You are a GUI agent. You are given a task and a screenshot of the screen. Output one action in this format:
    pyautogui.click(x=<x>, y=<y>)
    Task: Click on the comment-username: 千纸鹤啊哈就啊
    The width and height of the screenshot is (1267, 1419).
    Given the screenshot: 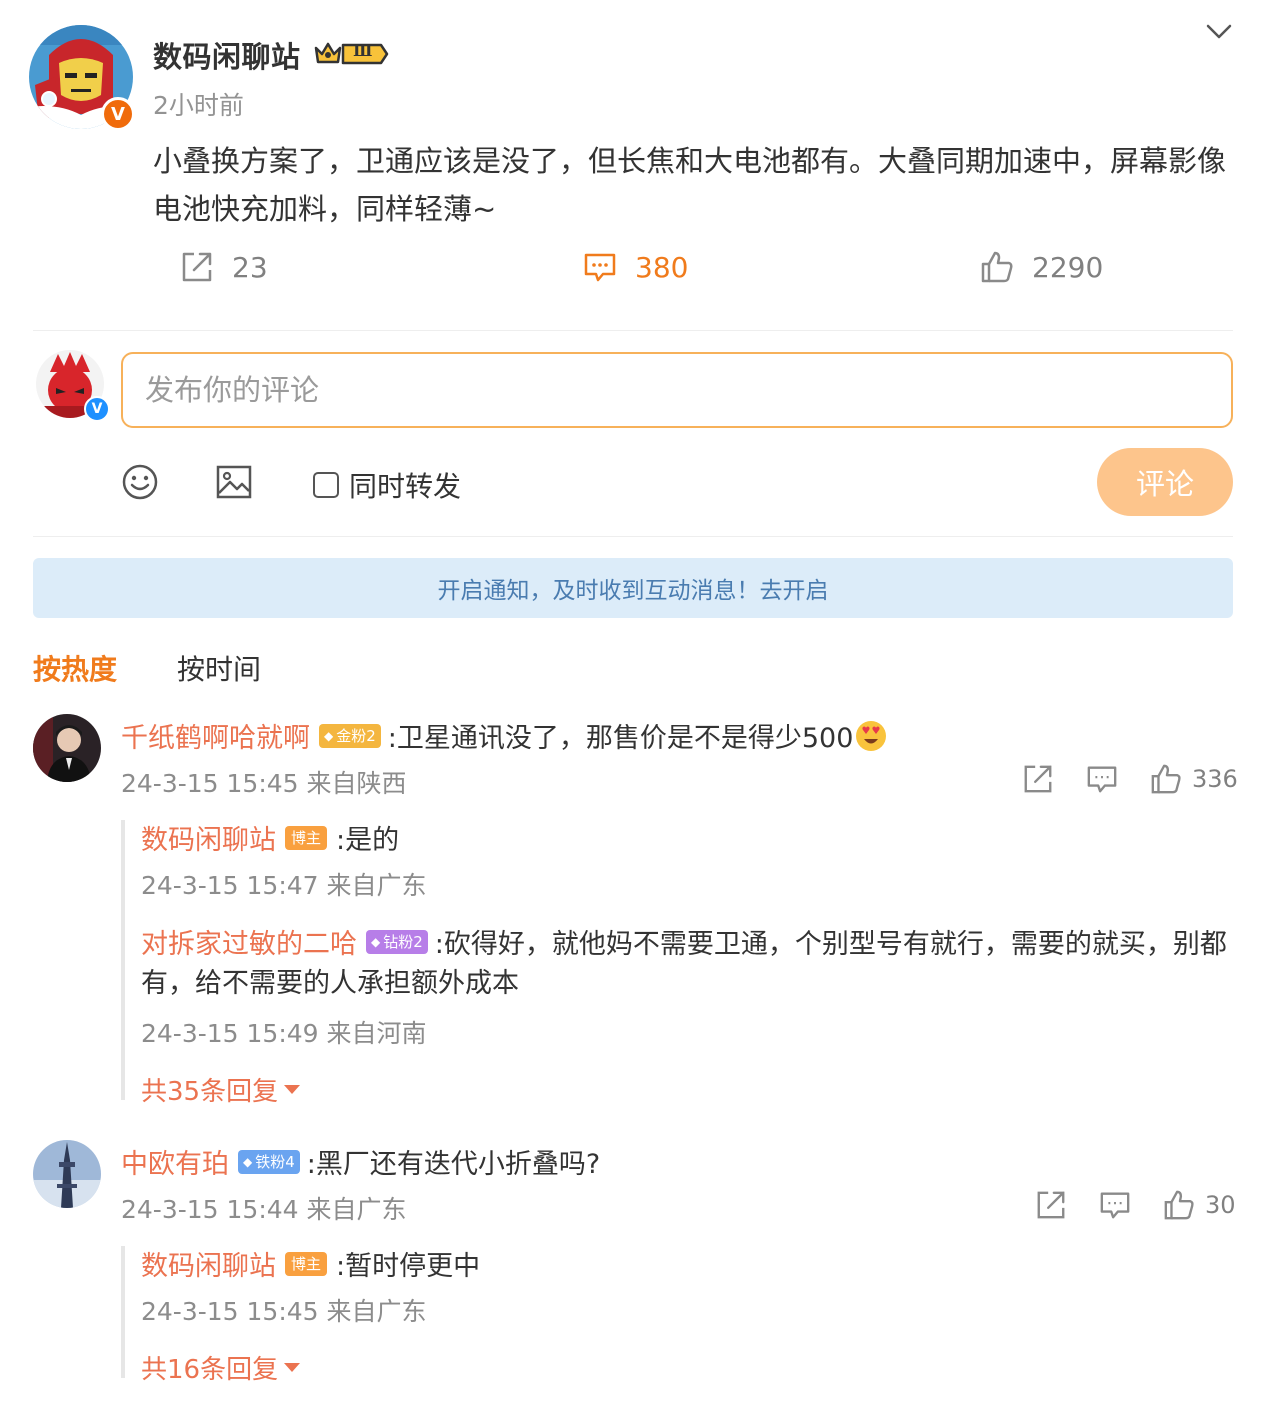 What is the action you would take?
    pyautogui.click(x=215, y=735)
    